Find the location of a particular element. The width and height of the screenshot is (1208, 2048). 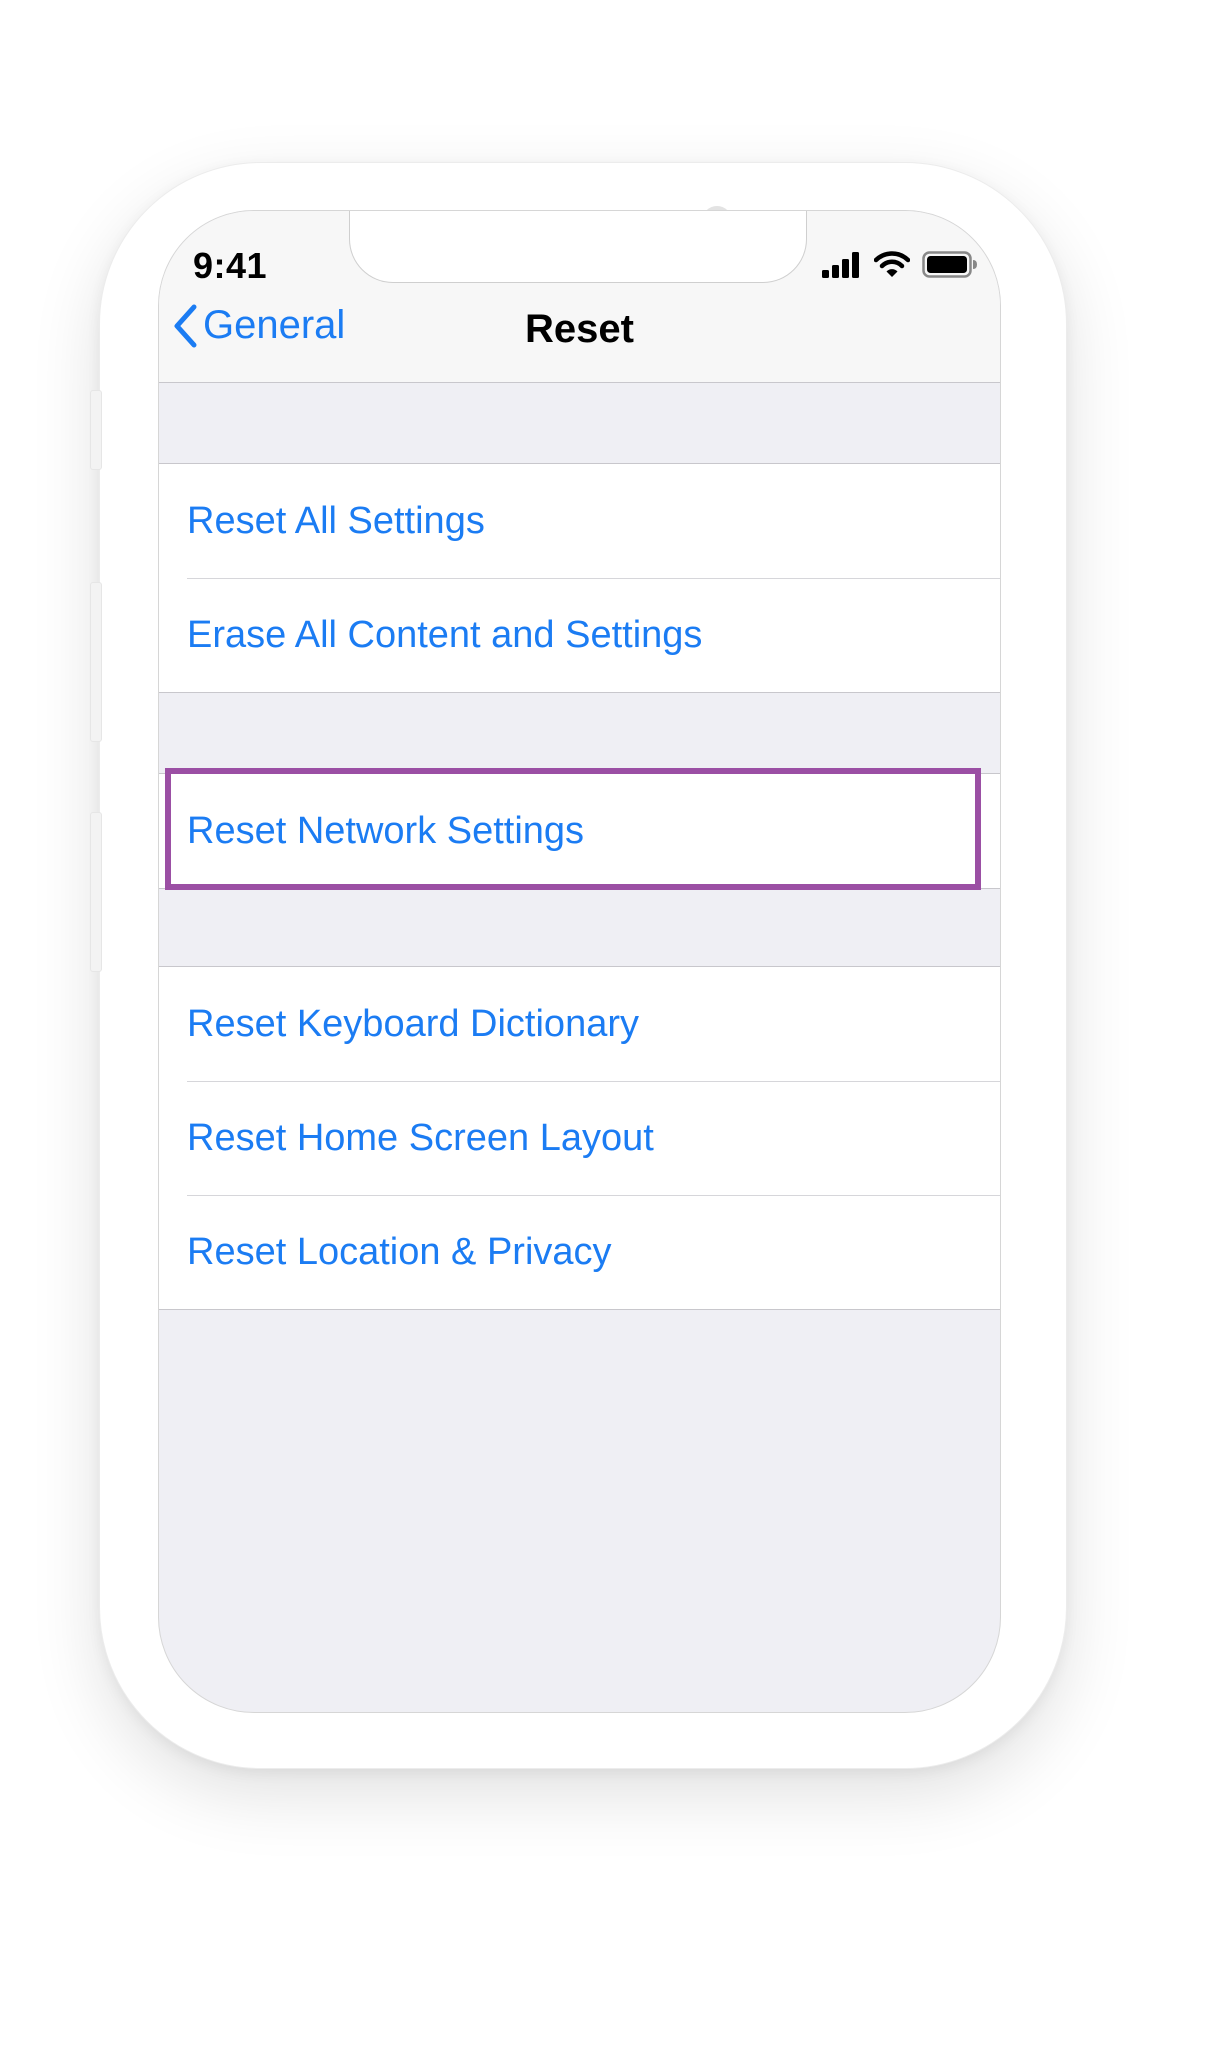

reset-location-privacy-item: Reset Location & Privacy is located at coordinates (579, 1252).